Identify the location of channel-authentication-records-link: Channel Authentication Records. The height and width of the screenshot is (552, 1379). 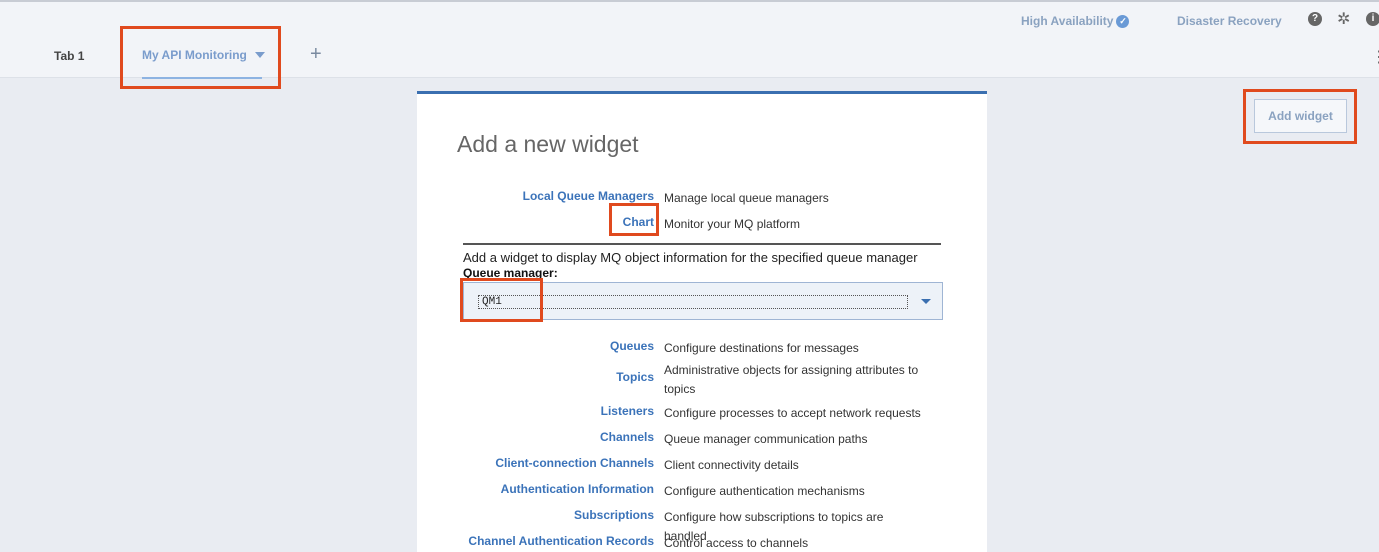
(561, 541).